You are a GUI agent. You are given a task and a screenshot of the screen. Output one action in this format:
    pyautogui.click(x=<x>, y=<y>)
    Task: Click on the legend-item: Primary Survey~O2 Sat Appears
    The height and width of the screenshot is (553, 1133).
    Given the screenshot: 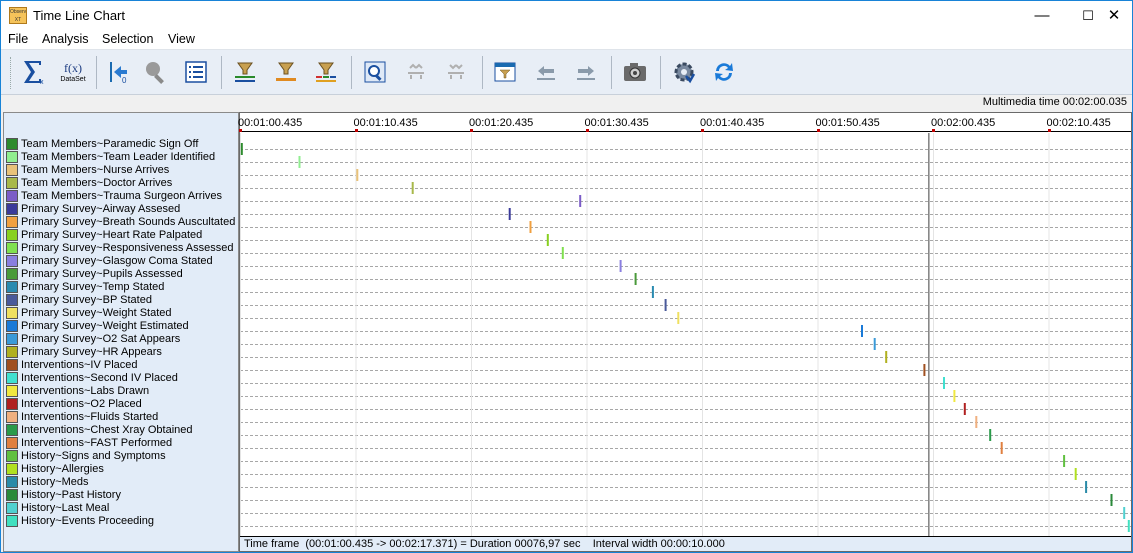 What is the action you would take?
    pyautogui.click(x=93, y=338)
    